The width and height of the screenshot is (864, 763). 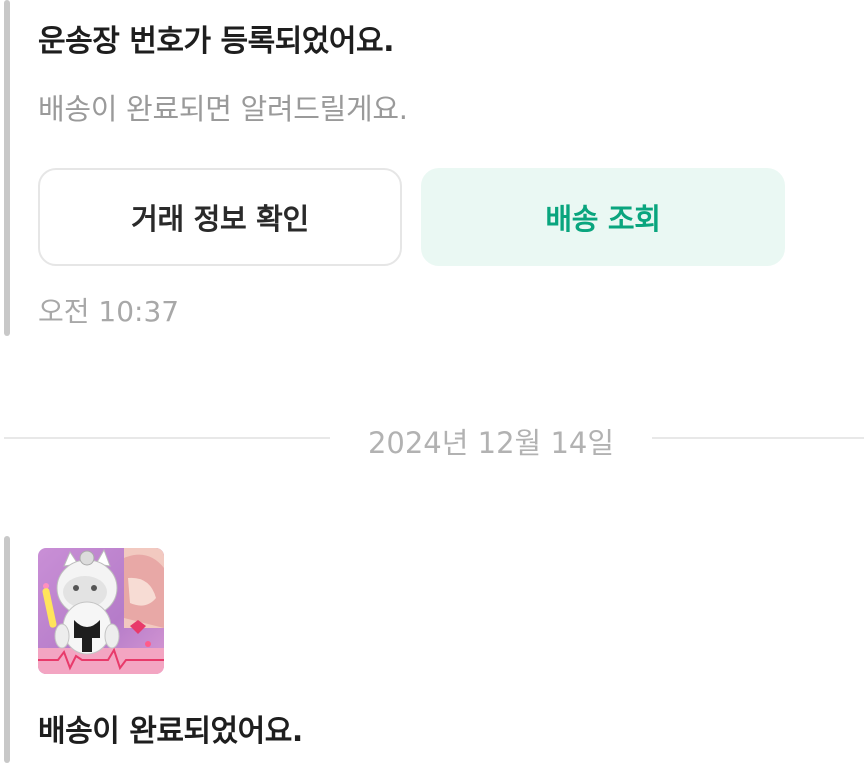 What do you see at coordinates (109, 311) in the screenshot?
I see `message-timestamp: 오전 10:37` at bounding box center [109, 311].